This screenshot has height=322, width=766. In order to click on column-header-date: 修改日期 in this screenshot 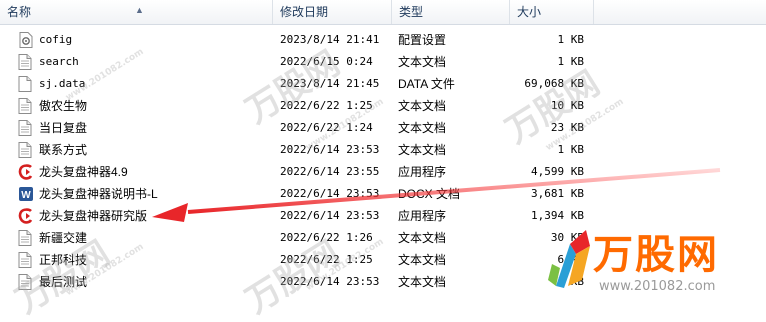, I will do `click(332, 12)`.